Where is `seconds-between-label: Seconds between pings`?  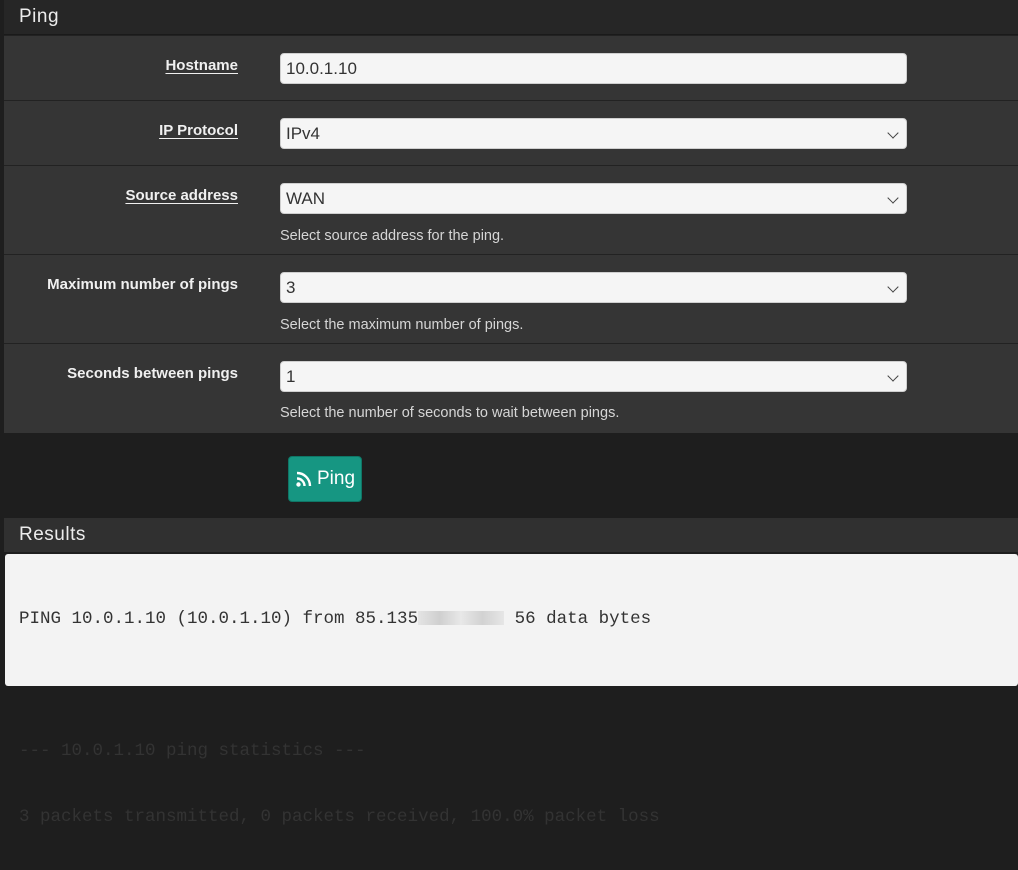
seconds-between-label: Seconds between pings is located at coordinates (152, 373).